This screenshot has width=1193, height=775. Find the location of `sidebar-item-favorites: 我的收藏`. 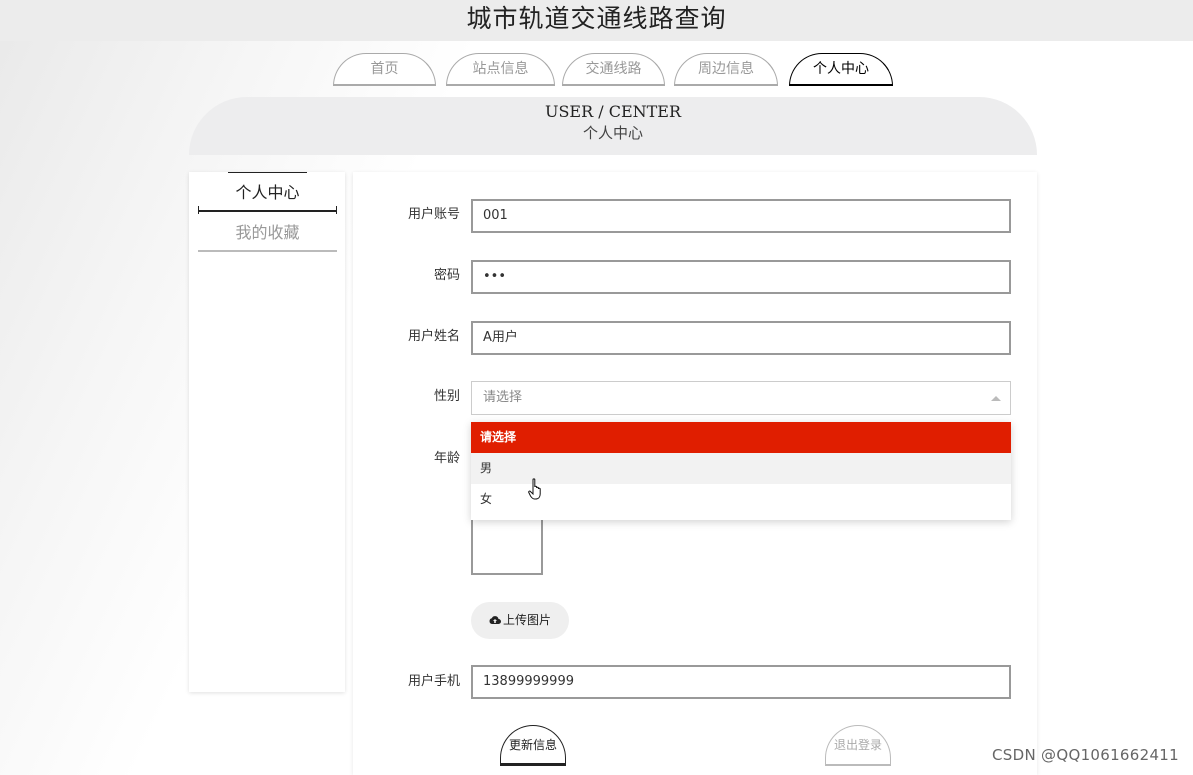

sidebar-item-favorites: 我的收藏 is located at coordinates (267, 233).